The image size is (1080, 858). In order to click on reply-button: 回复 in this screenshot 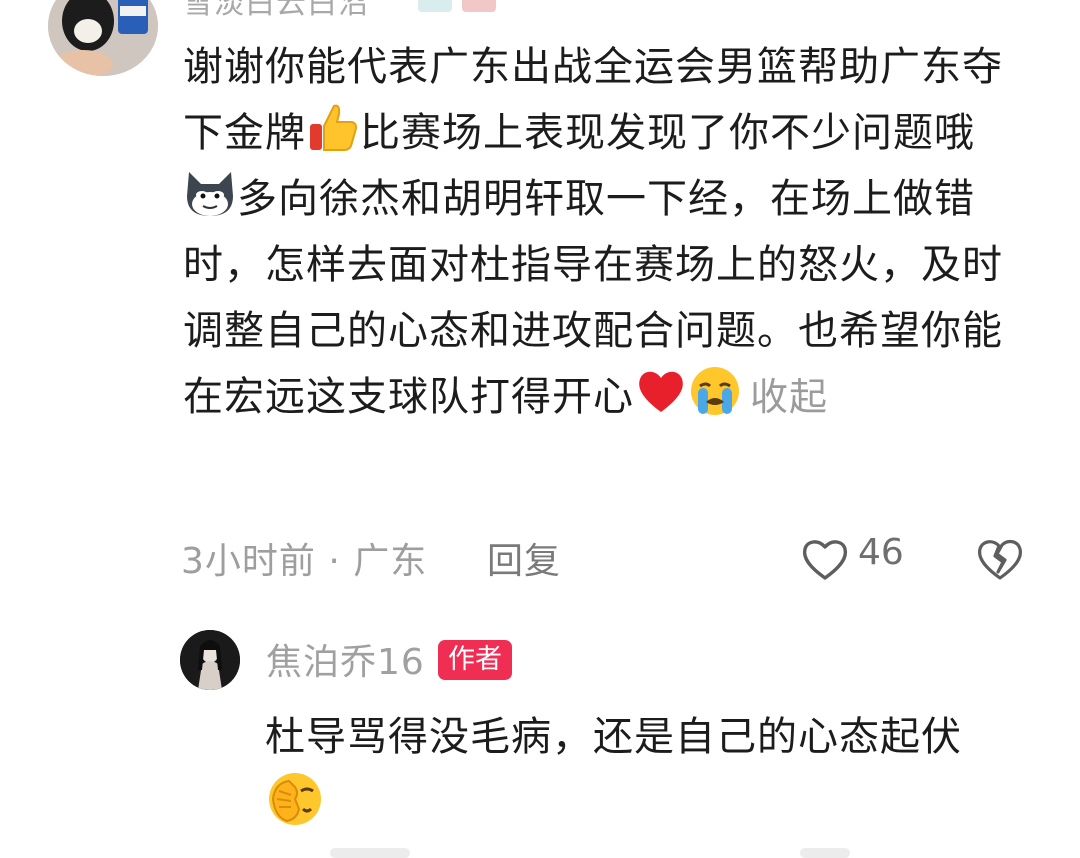, I will do `click(524, 558)`.